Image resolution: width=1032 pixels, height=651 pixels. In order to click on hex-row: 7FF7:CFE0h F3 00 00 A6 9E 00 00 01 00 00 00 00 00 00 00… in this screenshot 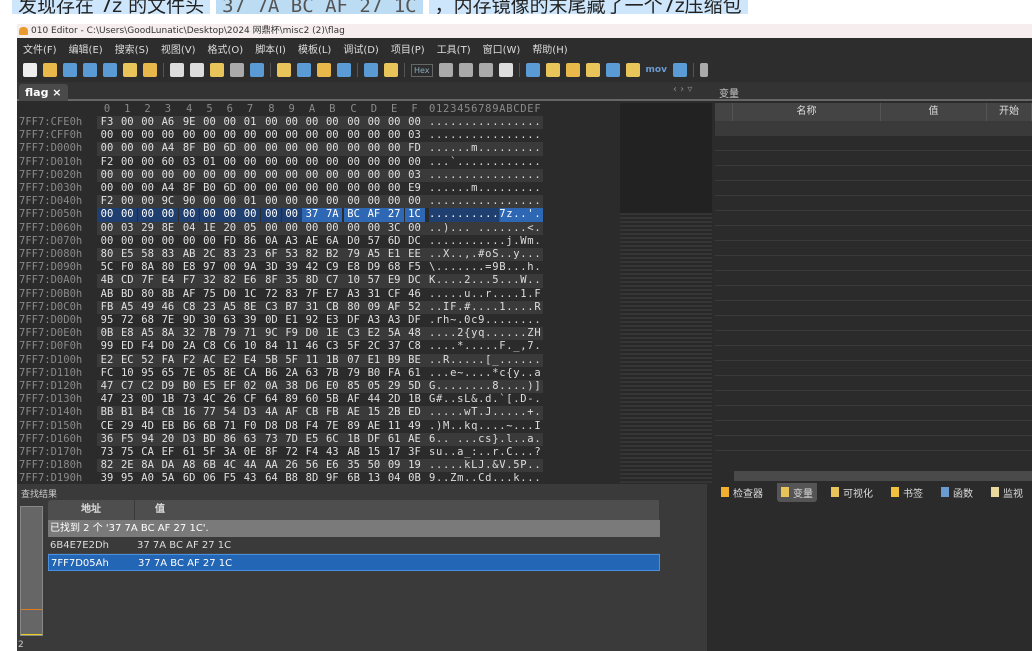, I will do `click(282, 122)`.